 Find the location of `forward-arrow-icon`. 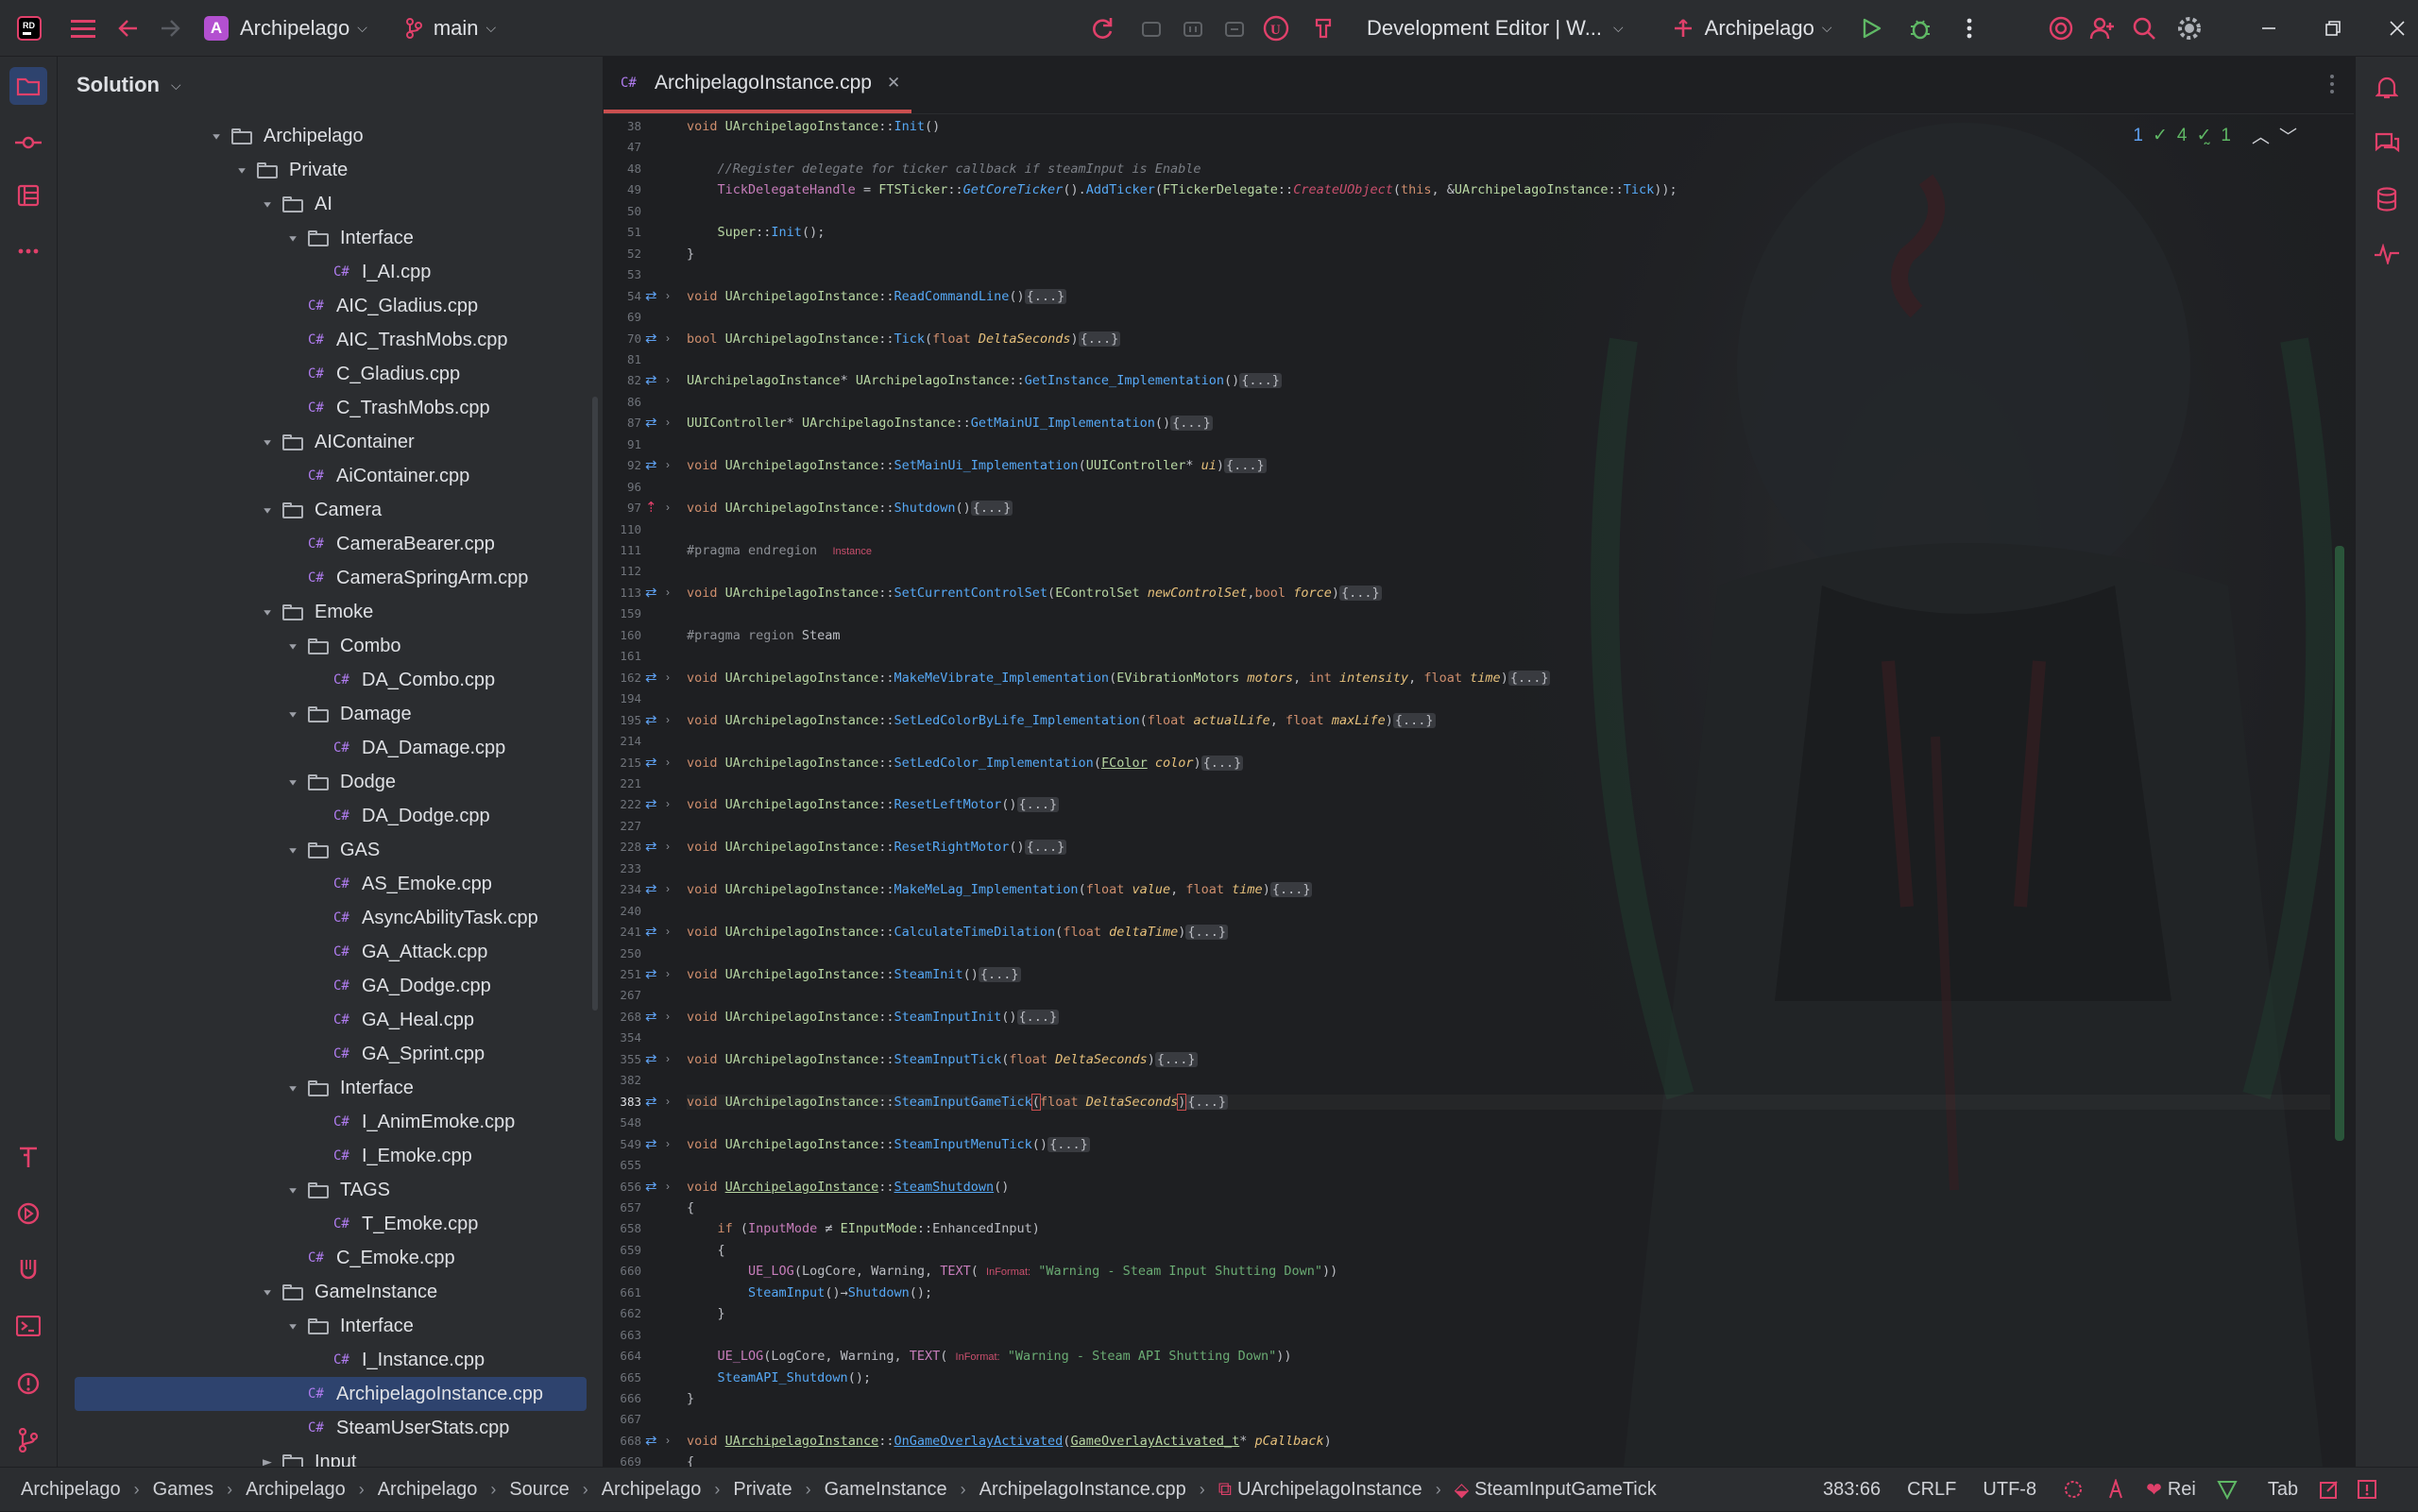

forward-arrow-icon is located at coordinates (170, 28).